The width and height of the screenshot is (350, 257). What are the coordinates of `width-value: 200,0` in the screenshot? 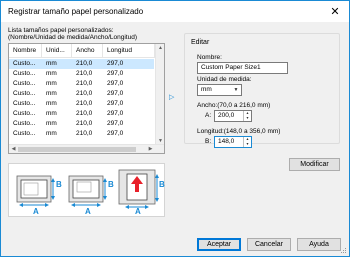 It's located at (226, 115).